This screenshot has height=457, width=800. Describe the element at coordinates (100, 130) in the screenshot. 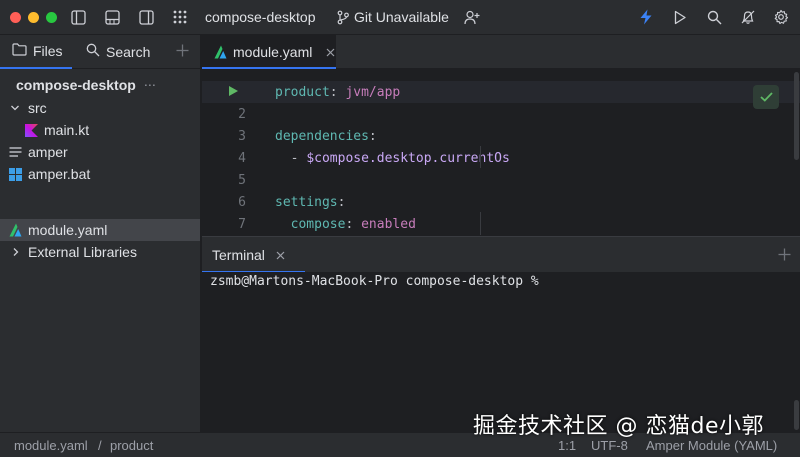

I see `tree-item-main-kt: main.kt` at that location.